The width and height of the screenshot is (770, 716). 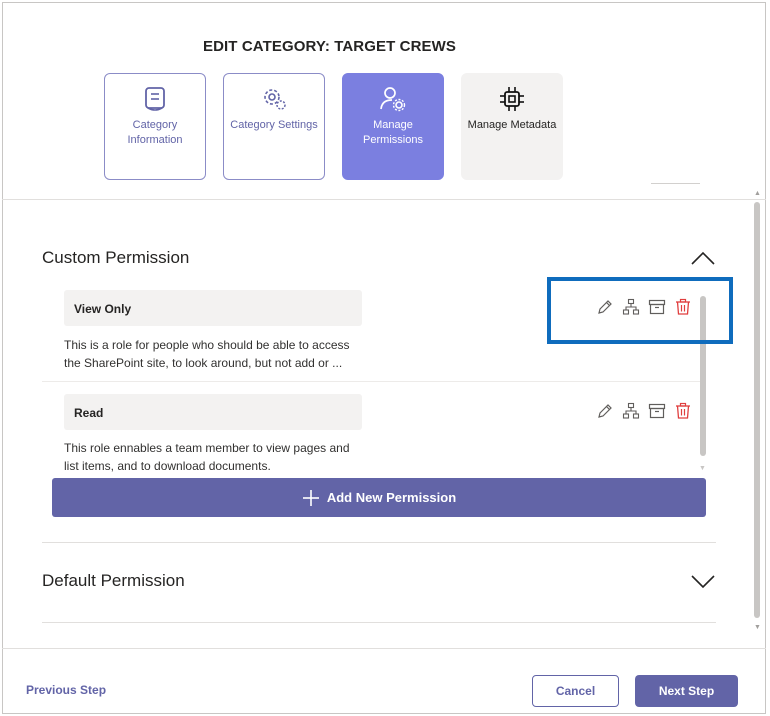 What do you see at coordinates (393, 99) in the screenshot?
I see `person-gear-icon` at bounding box center [393, 99].